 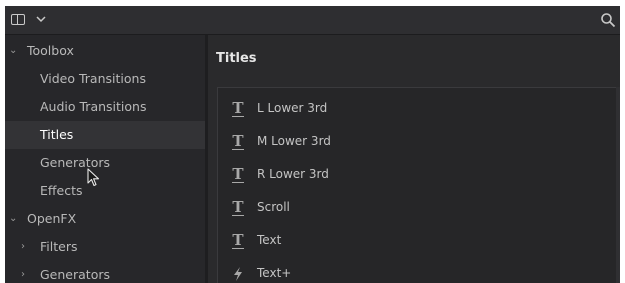 What do you see at coordinates (419, 108) in the screenshot?
I see `list-item: T L Lower 3rd` at bounding box center [419, 108].